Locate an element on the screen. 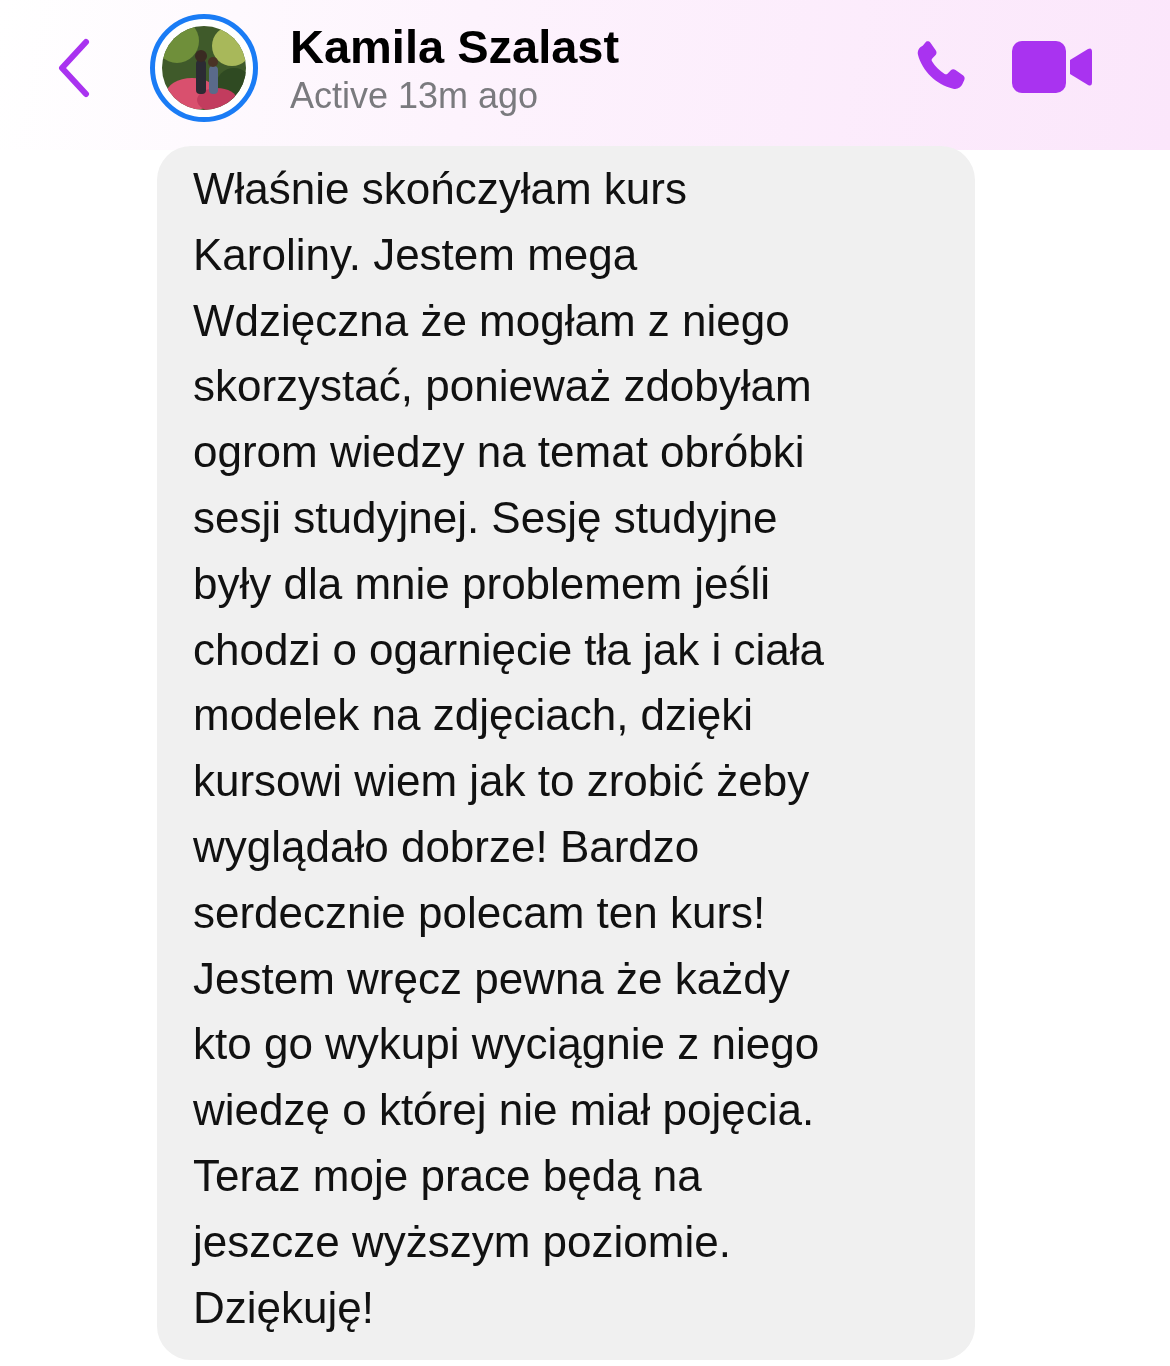 This screenshot has width=1170, height=1366. status-text: Active 13m ago is located at coordinates (415, 96).